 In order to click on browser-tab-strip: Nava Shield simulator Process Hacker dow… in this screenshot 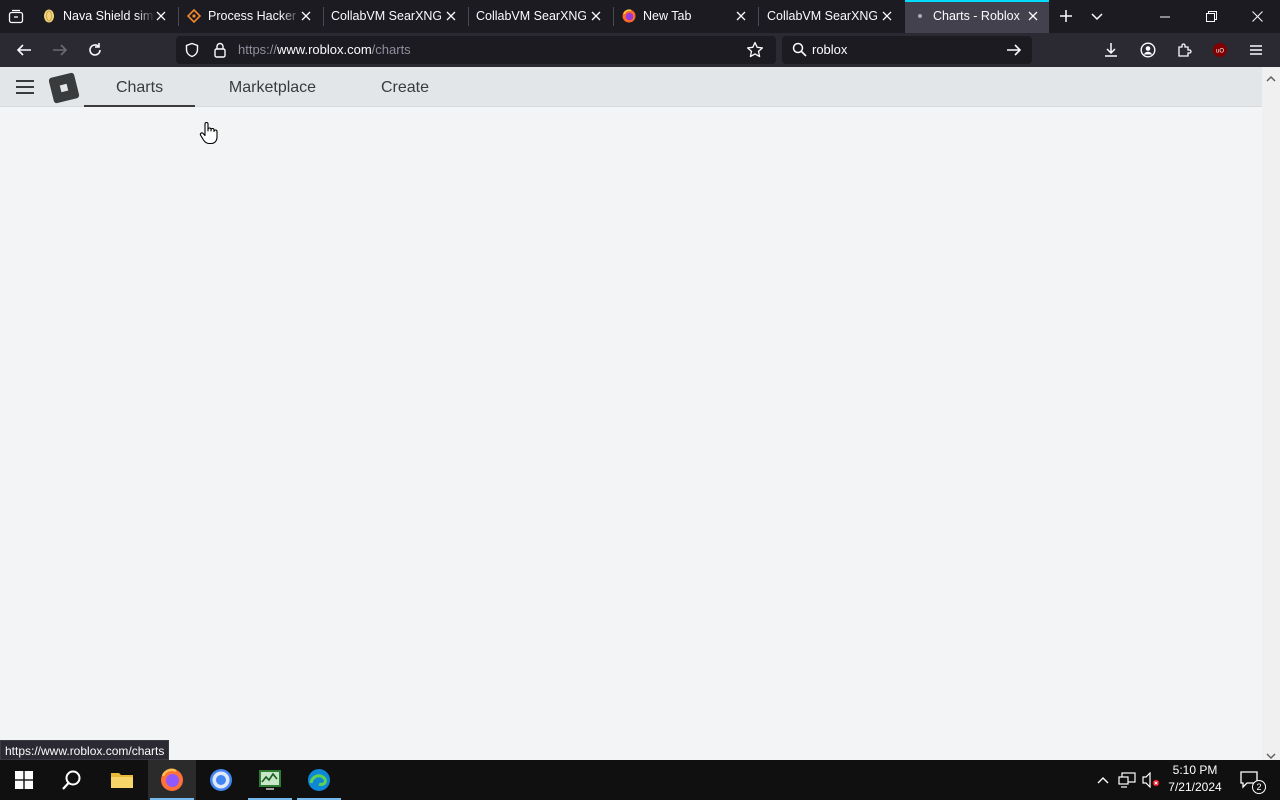, I will do `click(640, 16)`.